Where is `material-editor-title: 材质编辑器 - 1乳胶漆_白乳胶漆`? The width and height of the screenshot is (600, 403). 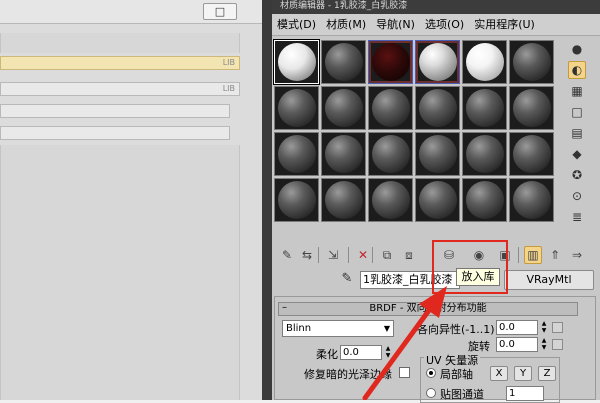
material-editor-title: 材质编辑器 - 1乳胶漆_白乳胶漆 is located at coordinates (436, 7).